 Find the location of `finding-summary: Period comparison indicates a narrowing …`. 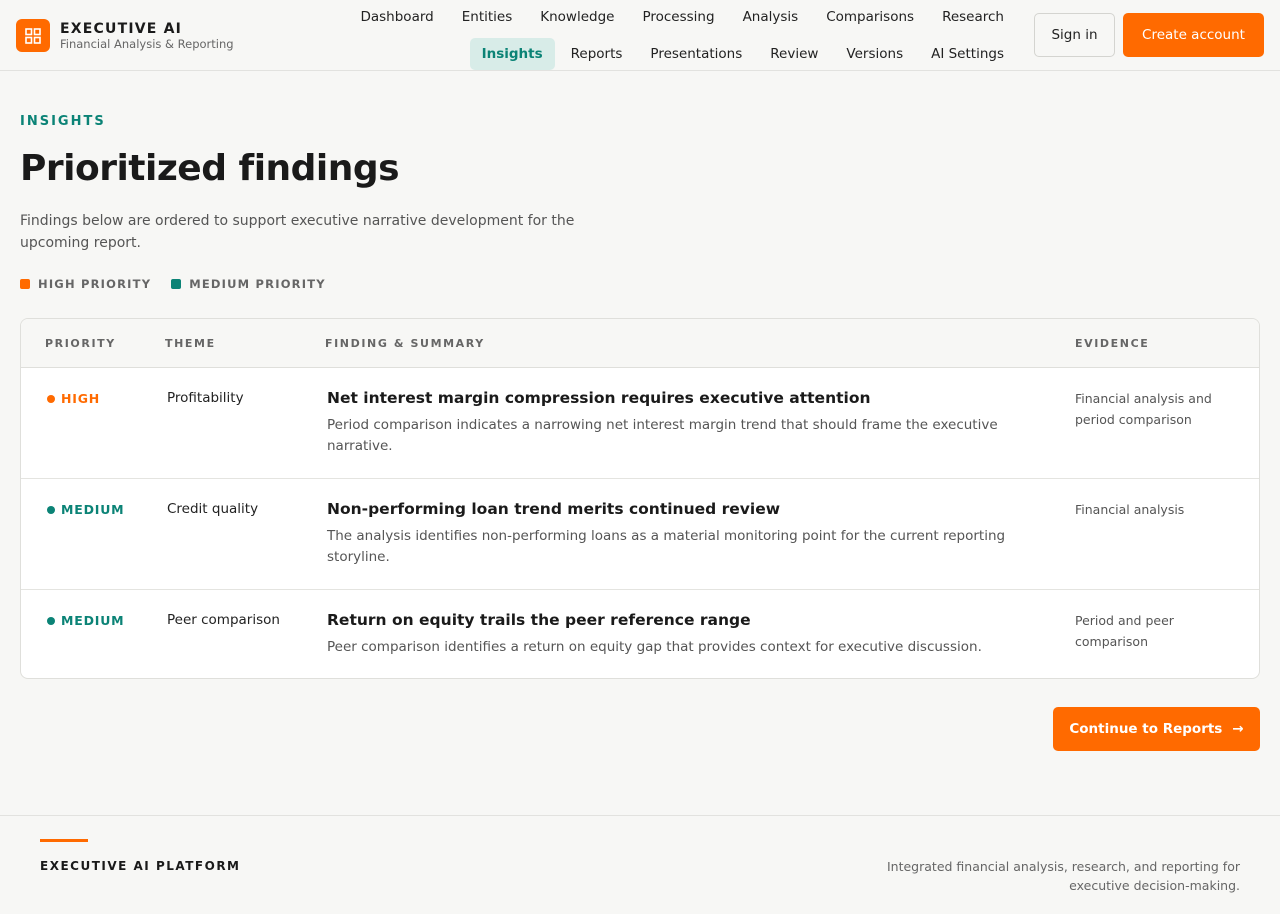

finding-summary: Period comparison indicates a narrowing … is located at coordinates (662, 435).